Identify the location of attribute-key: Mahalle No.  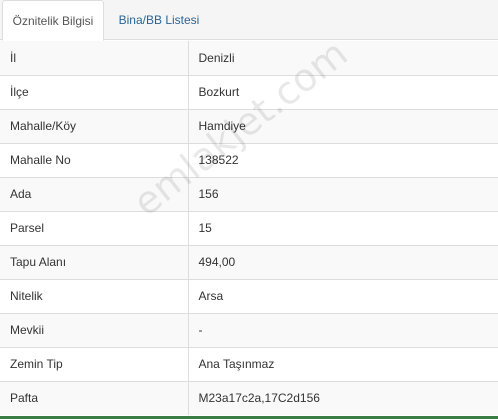
(94, 159).